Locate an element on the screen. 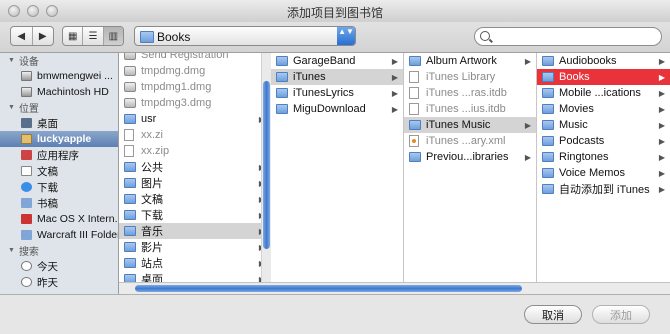 This screenshot has height=334, width=670. sidebar-item: Warcraft III Folder is located at coordinates (59, 235).